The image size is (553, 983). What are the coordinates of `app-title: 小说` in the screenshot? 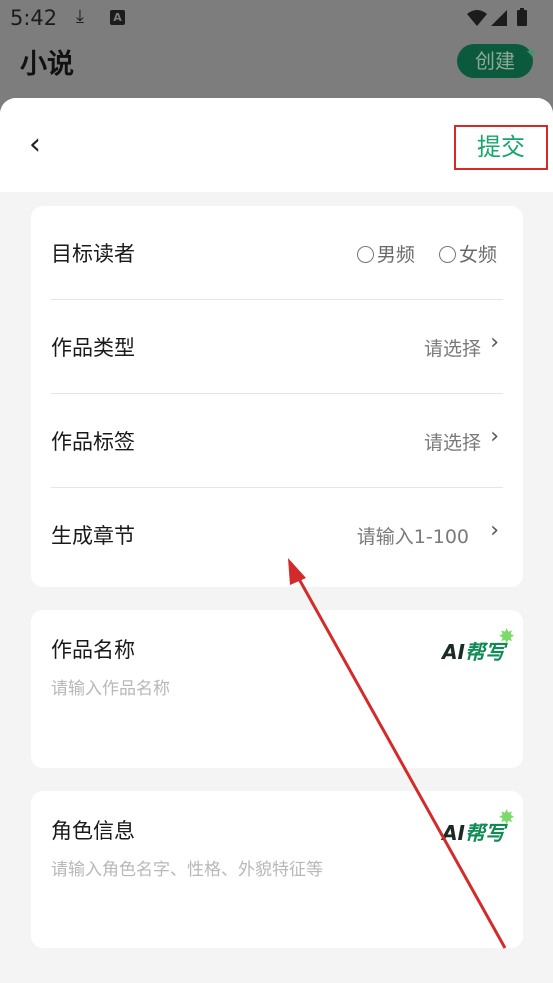 It's located at (47, 64).